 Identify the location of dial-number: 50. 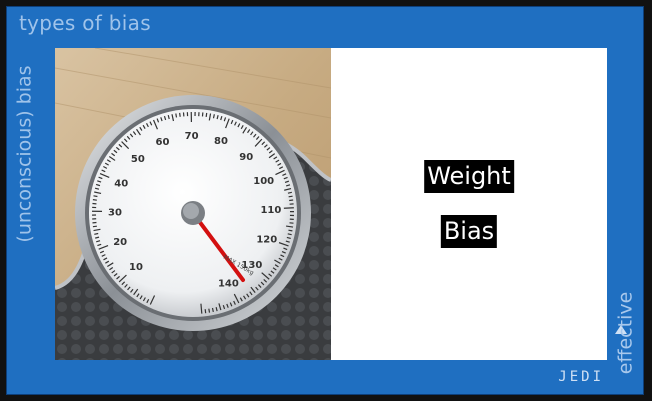
(138, 159).